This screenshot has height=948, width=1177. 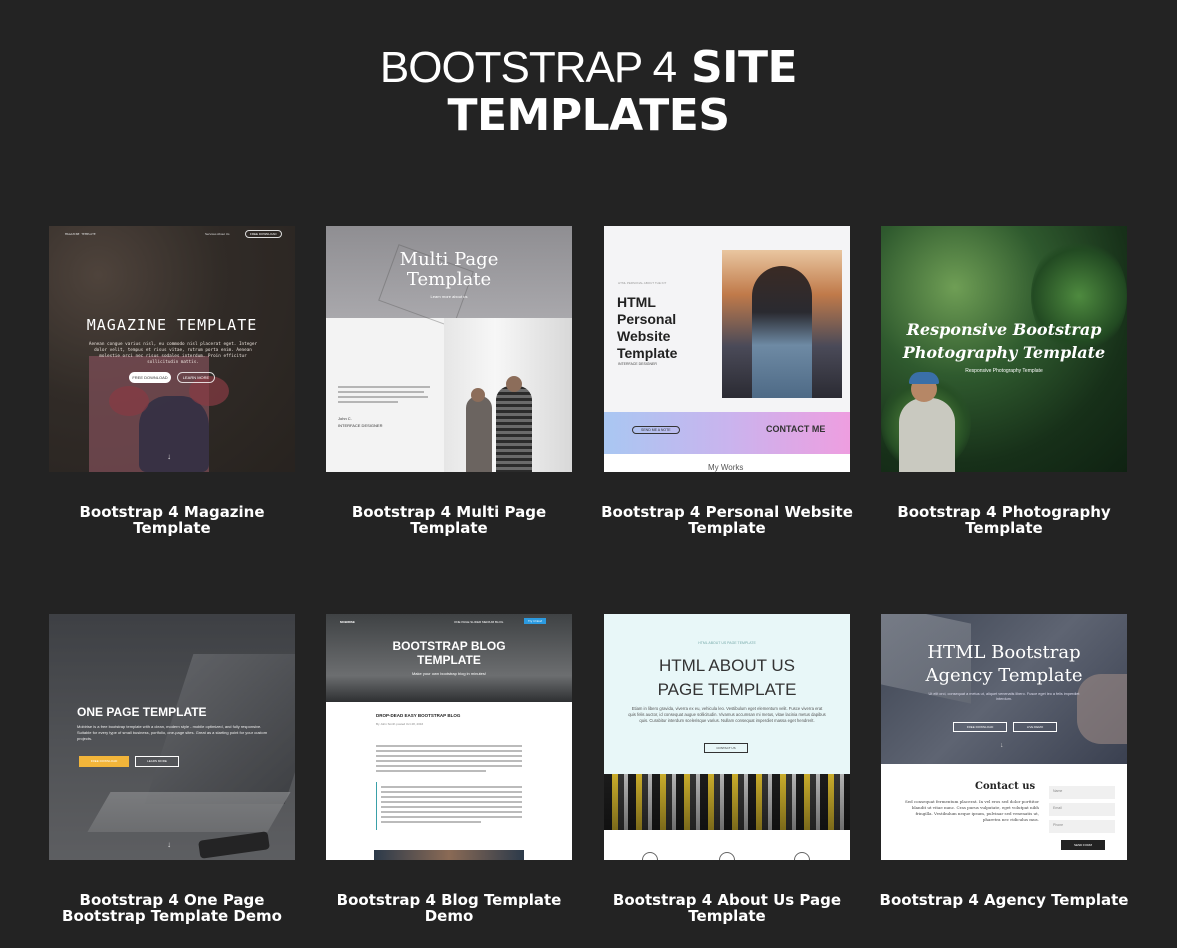 I want to click on template-title: Bootstrap 4 Agency Template, so click(x=1004, y=900).